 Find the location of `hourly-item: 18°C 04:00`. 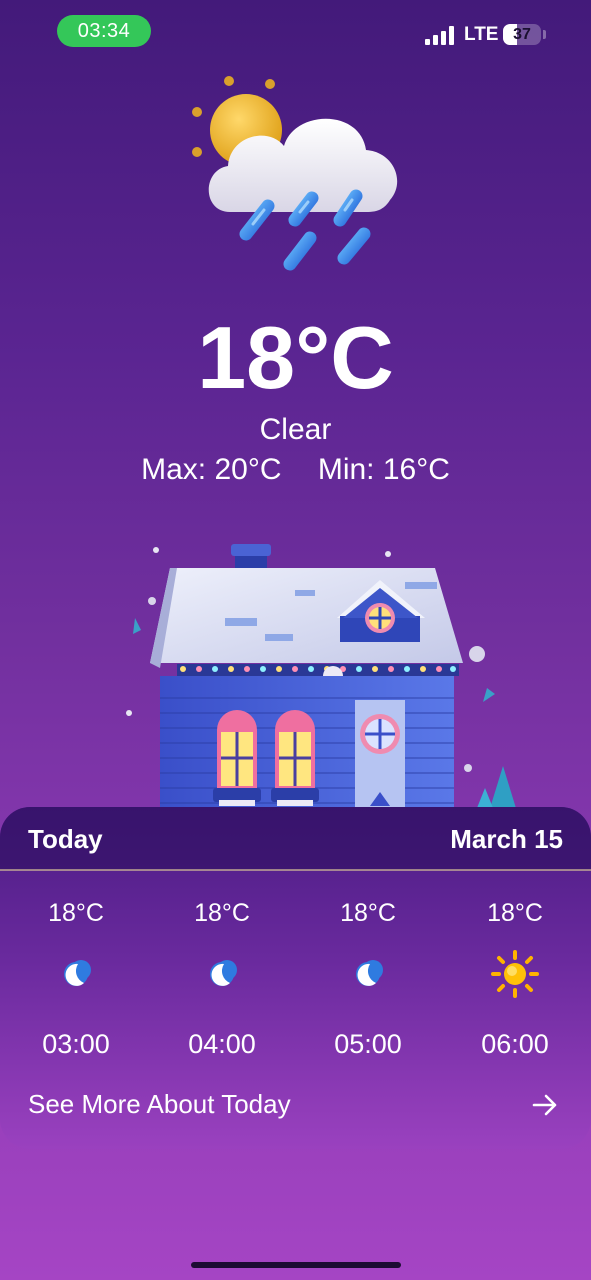

hourly-item: 18°C 04:00 is located at coordinates (222, 977).